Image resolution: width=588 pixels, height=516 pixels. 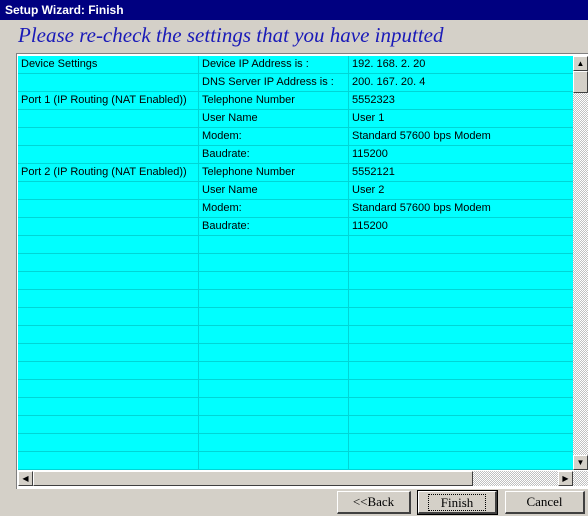 I want to click on row-value-cell: User 2, so click(x=368, y=190).